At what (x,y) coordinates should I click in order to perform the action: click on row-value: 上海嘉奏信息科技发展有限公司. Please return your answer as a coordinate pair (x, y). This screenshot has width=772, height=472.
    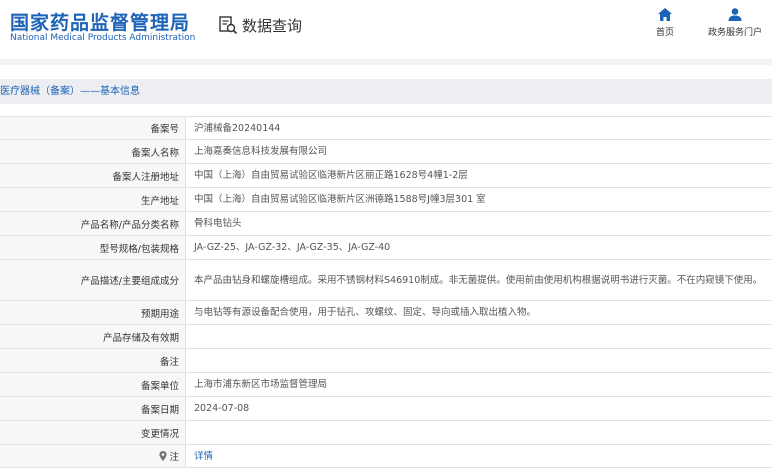
    Looking at the image, I should click on (261, 151).